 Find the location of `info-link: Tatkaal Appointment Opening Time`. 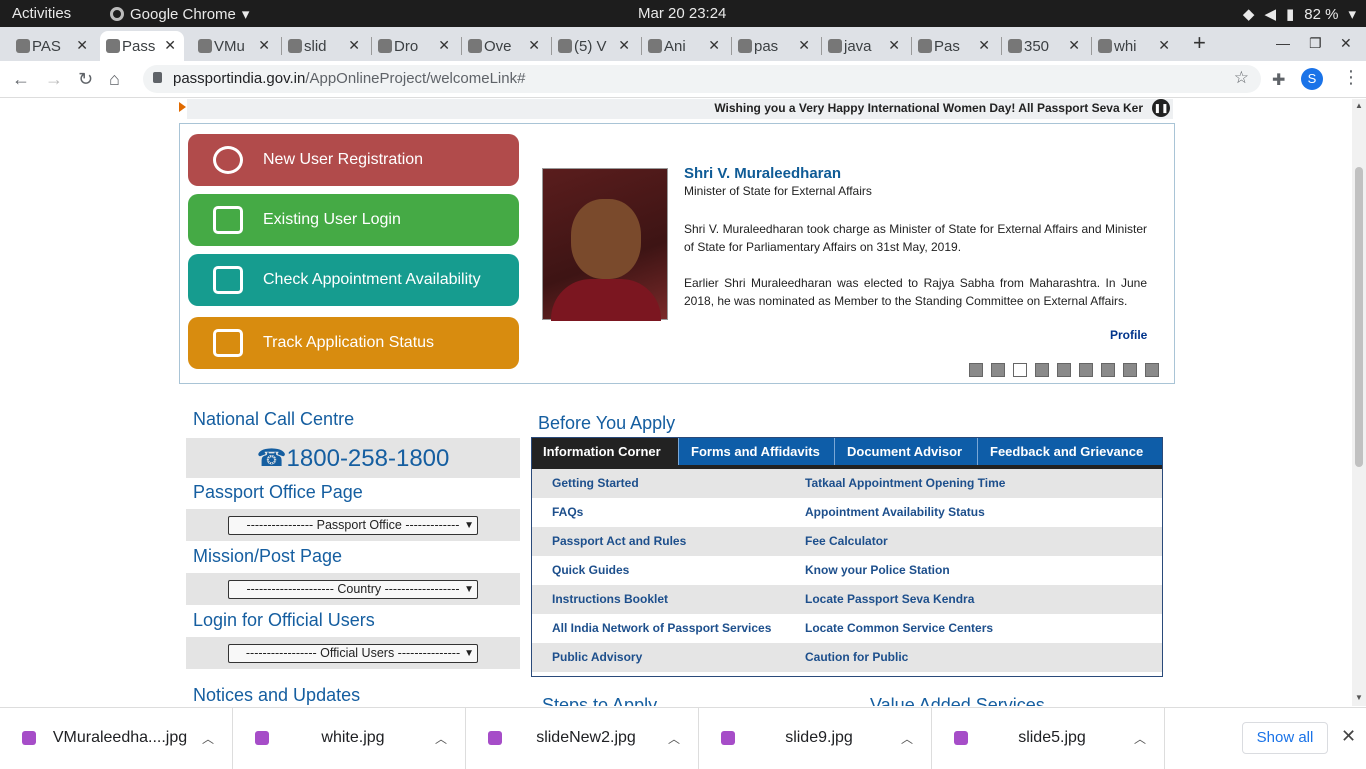

info-link: Tatkaal Appointment Opening Time is located at coordinates (905, 483).